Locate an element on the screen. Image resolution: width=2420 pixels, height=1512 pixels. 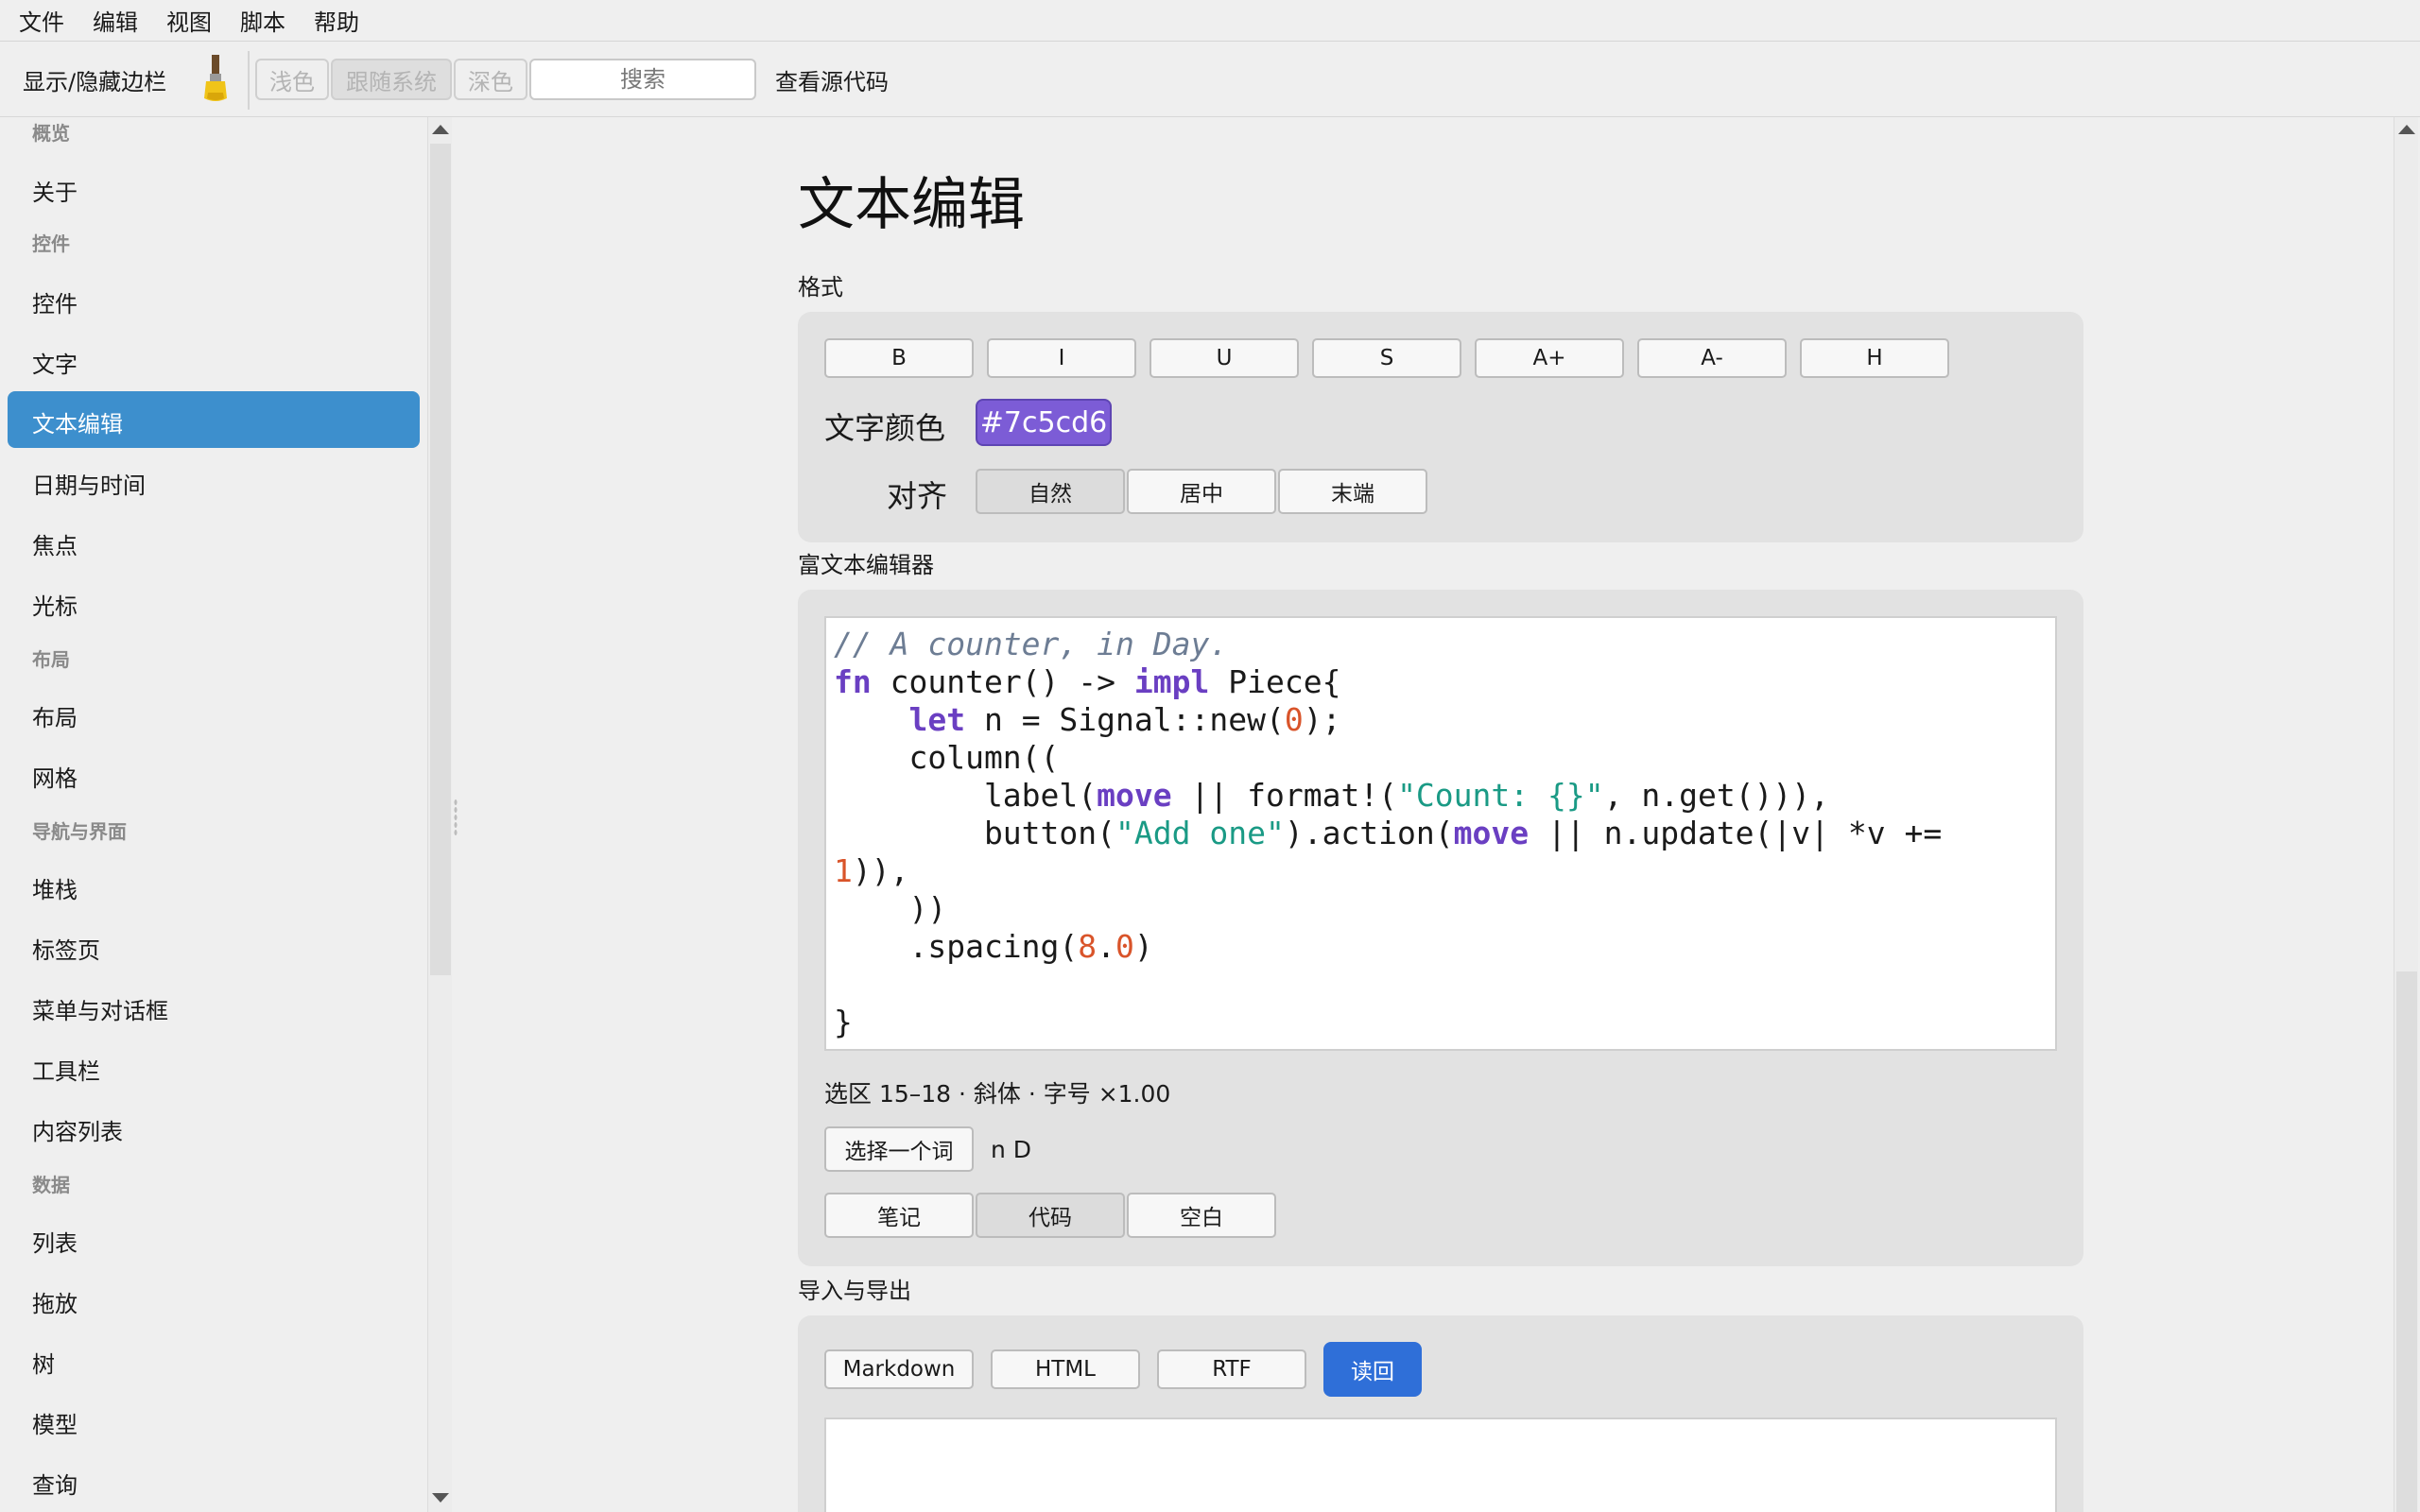
sidebar-item-tree: 树 is located at coordinates (43, 1362).